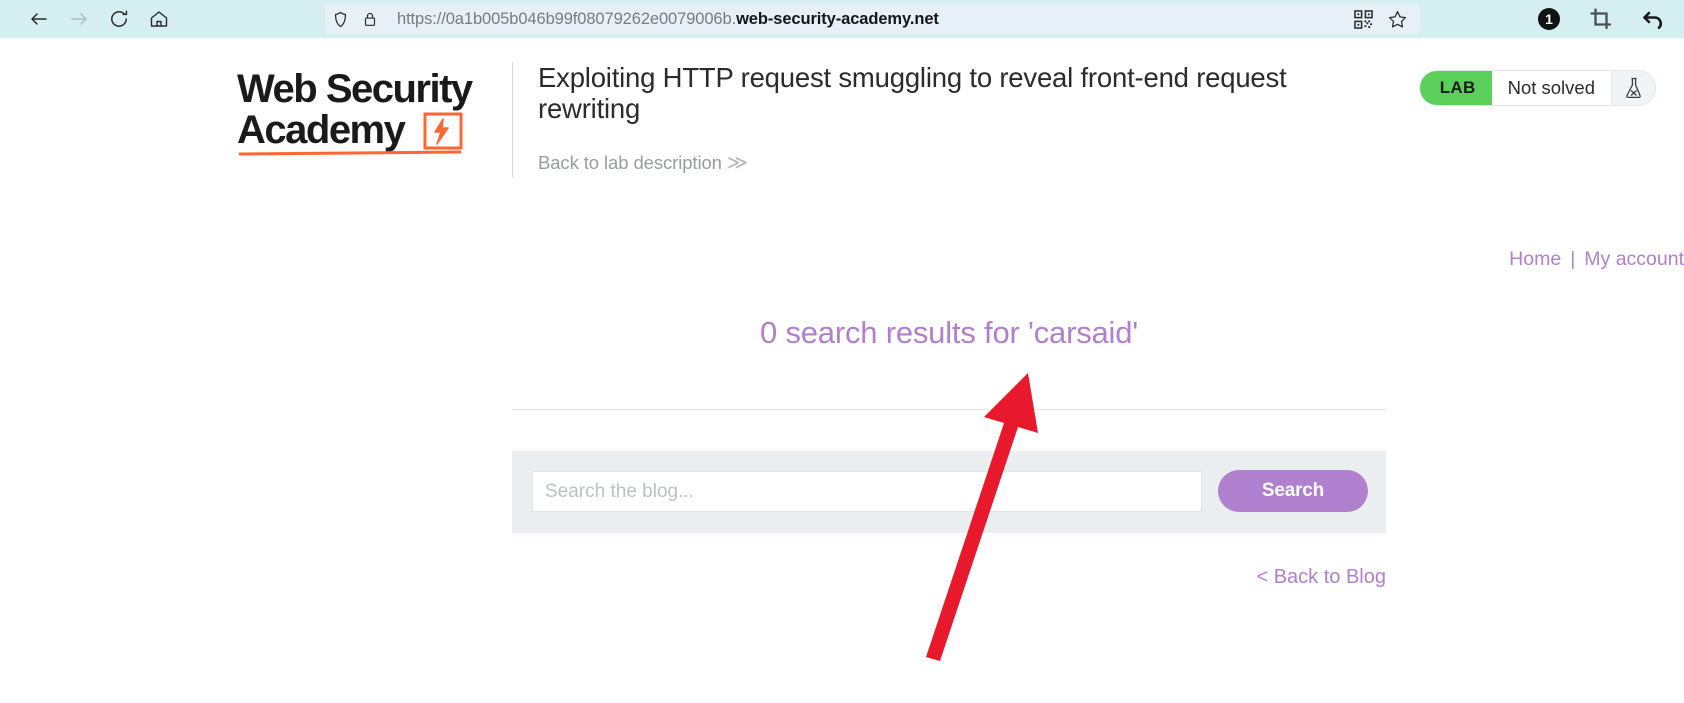 The image size is (1684, 703). What do you see at coordinates (1653, 19) in the screenshot?
I see `undo-arrow-icon` at bounding box center [1653, 19].